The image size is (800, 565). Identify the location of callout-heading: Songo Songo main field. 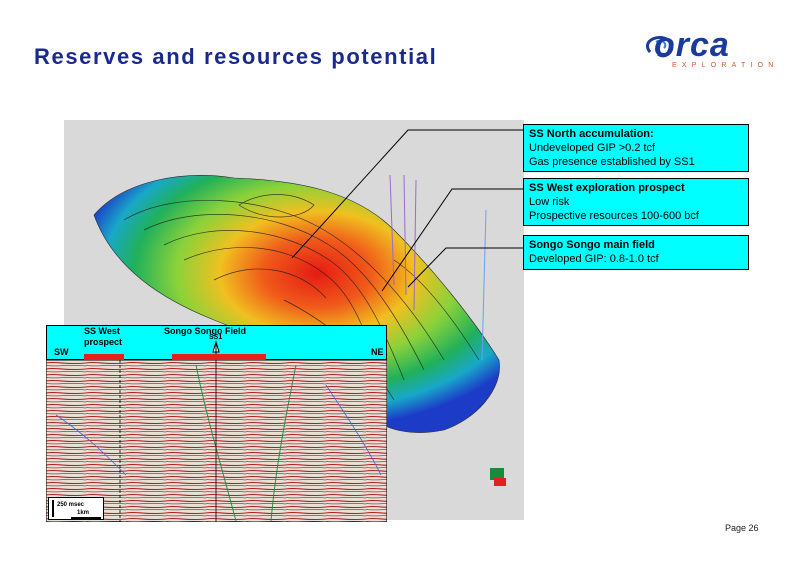
(592, 245).